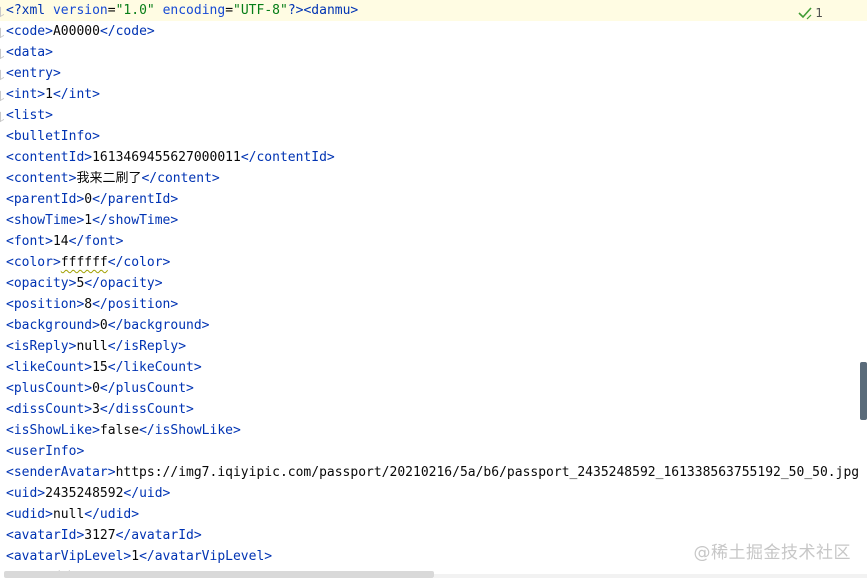 The height and width of the screenshot is (578, 867). Describe the element at coordinates (29, 31) in the screenshot. I see `open-tag: <code>` at that location.